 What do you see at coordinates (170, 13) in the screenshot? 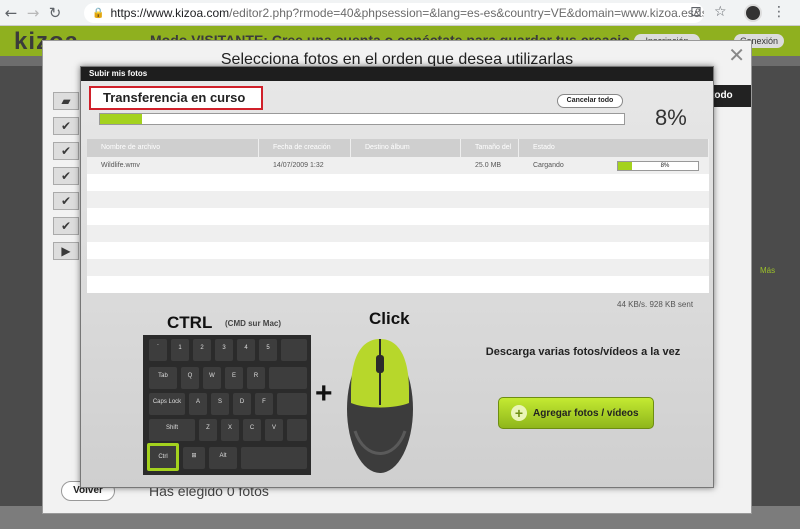
I see `url-host: https://www.kizoa.com` at bounding box center [170, 13].